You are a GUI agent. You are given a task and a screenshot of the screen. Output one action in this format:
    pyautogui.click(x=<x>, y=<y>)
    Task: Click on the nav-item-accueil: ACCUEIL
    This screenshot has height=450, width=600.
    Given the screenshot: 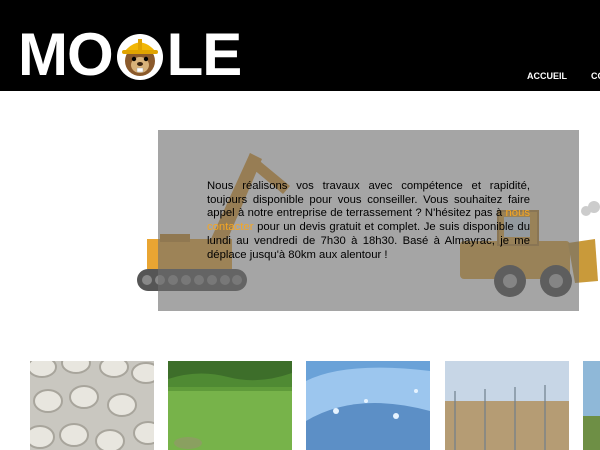 What is the action you would take?
    pyautogui.click(x=547, y=77)
    